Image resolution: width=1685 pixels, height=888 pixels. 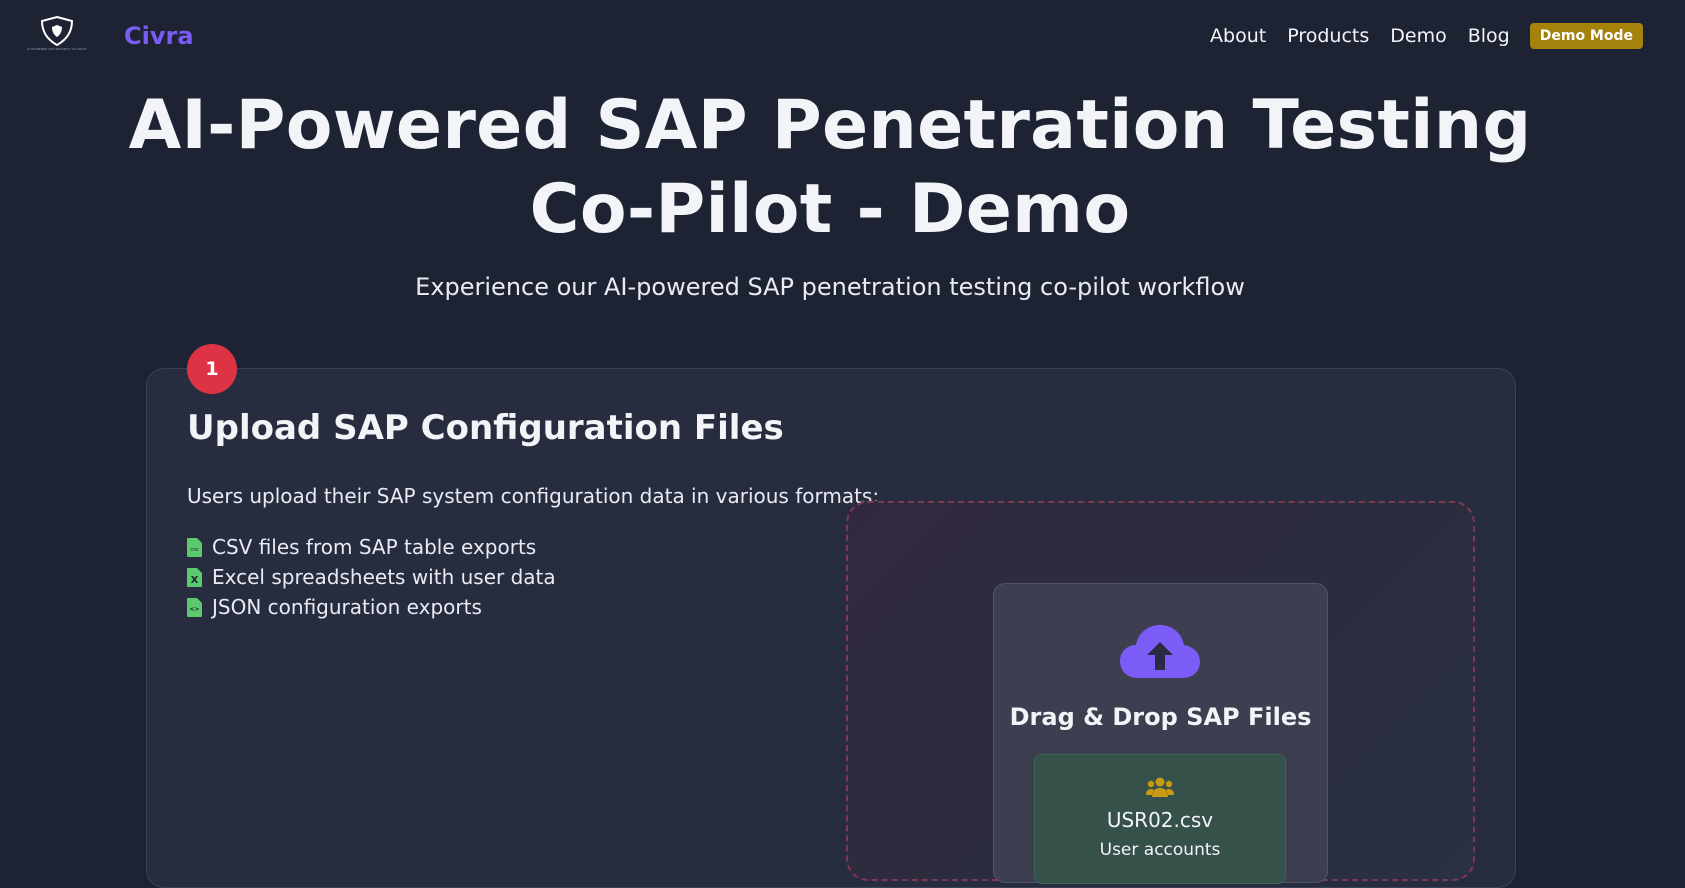 I want to click on users-icon, so click(x=1160, y=787).